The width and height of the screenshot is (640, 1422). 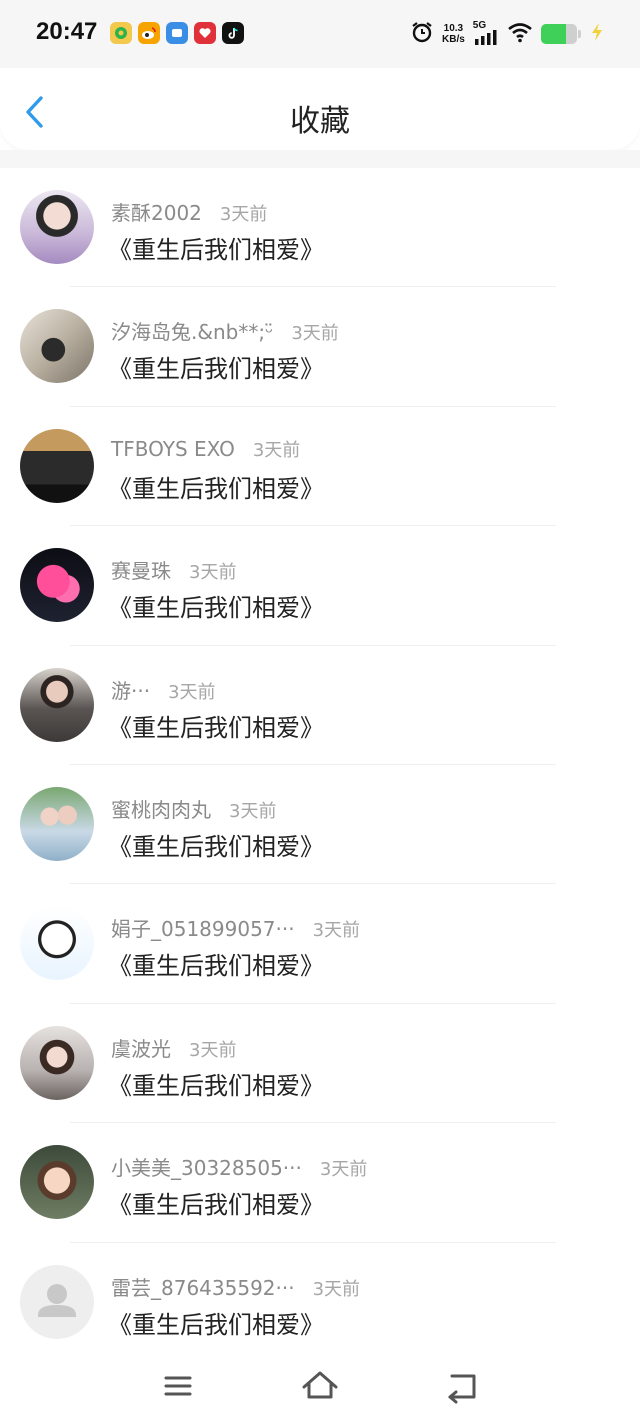 I want to click on favorite-item: 赛曼珠 3天前《重生后我们相爱》, so click(x=320, y=586).